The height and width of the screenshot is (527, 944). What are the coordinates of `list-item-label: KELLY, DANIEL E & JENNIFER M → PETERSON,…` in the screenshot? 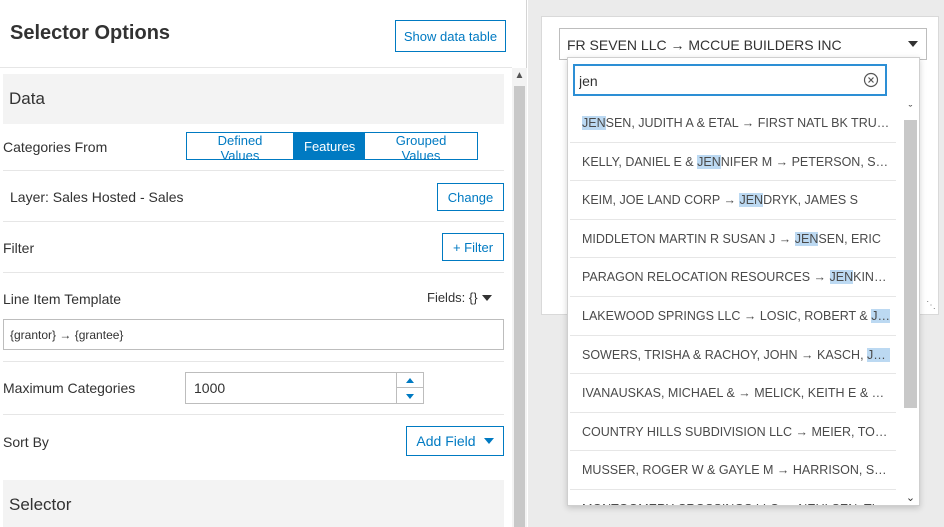 It's located at (736, 161).